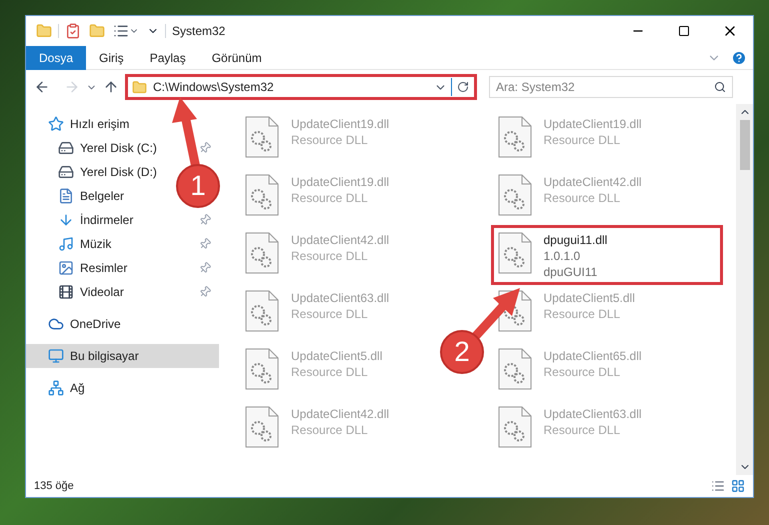  I want to click on download-icon, so click(66, 220).